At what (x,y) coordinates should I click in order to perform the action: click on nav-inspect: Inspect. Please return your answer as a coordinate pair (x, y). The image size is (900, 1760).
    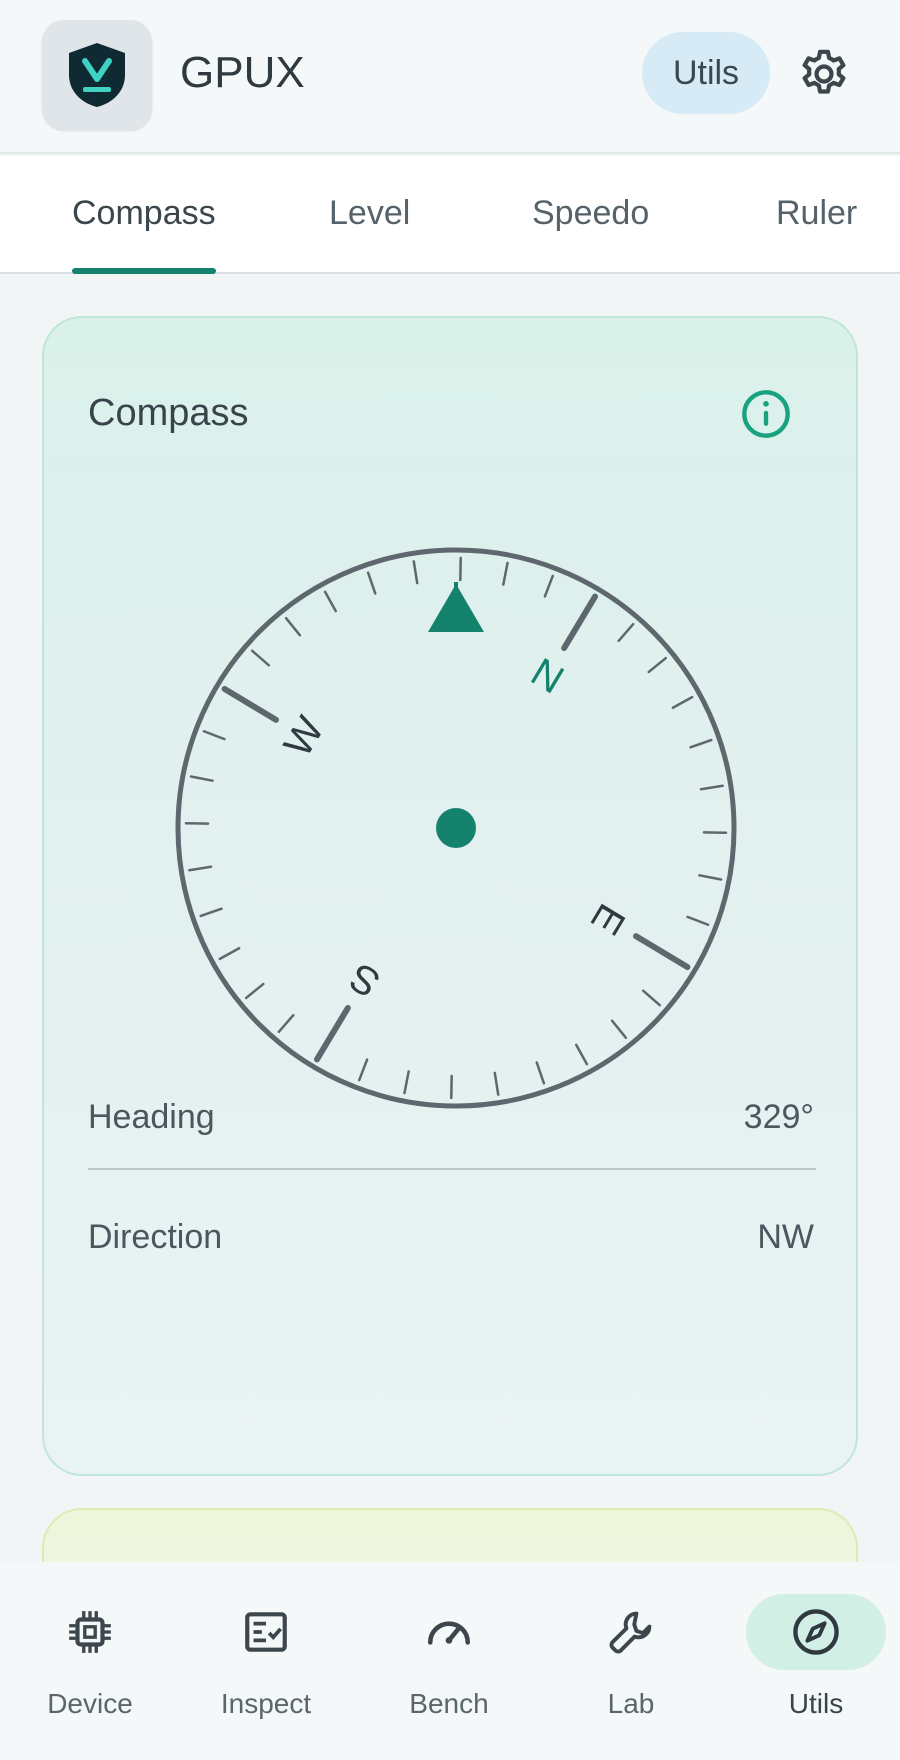
    Looking at the image, I should click on (266, 1661).